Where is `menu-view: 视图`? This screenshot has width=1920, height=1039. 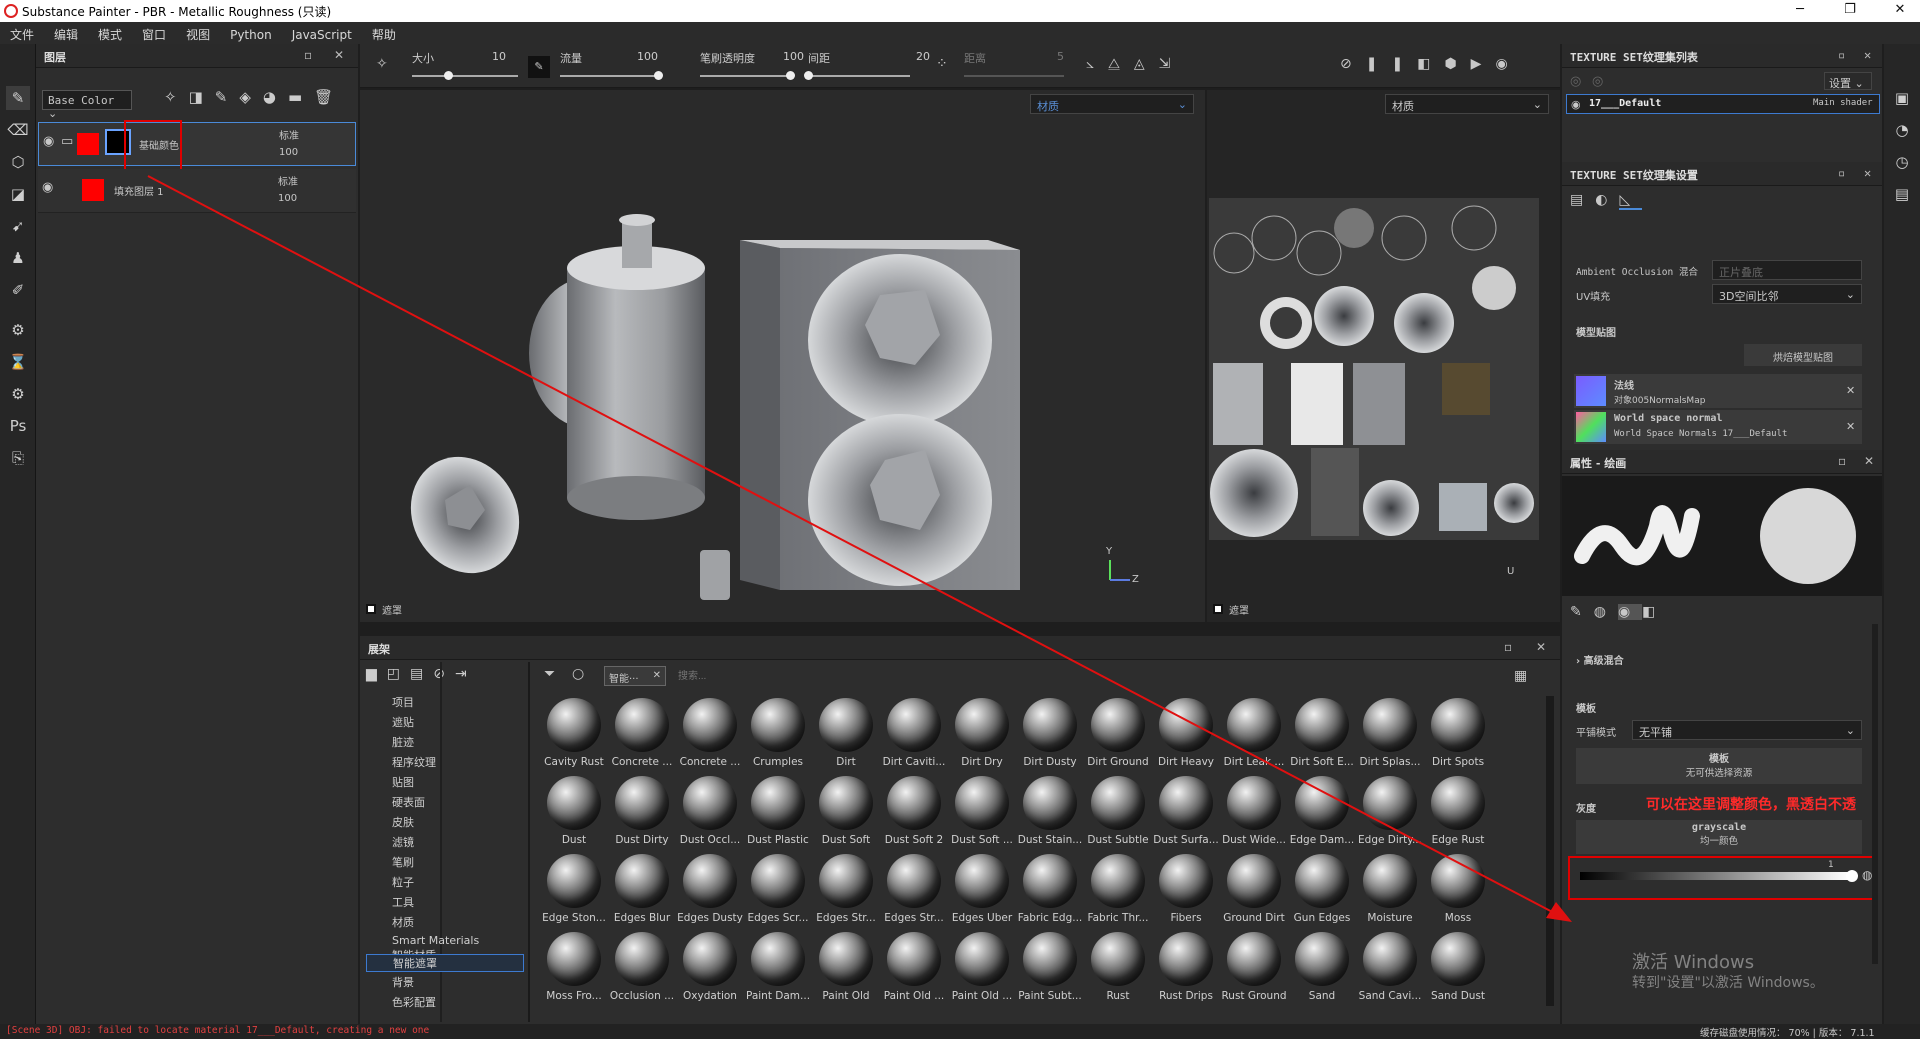
menu-view: 视图 is located at coordinates (198, 33).